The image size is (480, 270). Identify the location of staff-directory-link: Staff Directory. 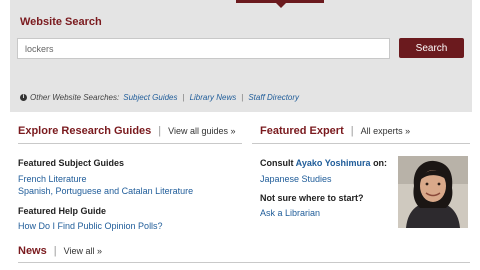
(273, 97).